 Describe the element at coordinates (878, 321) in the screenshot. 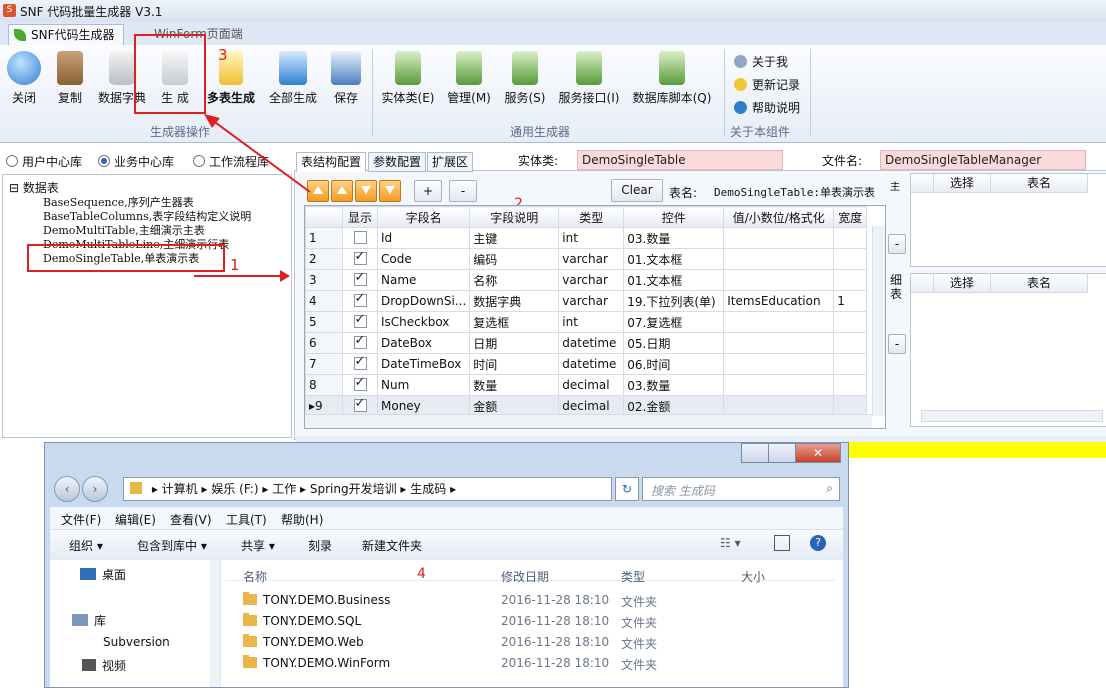

I see `grid-vertical-scrollbar` at that location.